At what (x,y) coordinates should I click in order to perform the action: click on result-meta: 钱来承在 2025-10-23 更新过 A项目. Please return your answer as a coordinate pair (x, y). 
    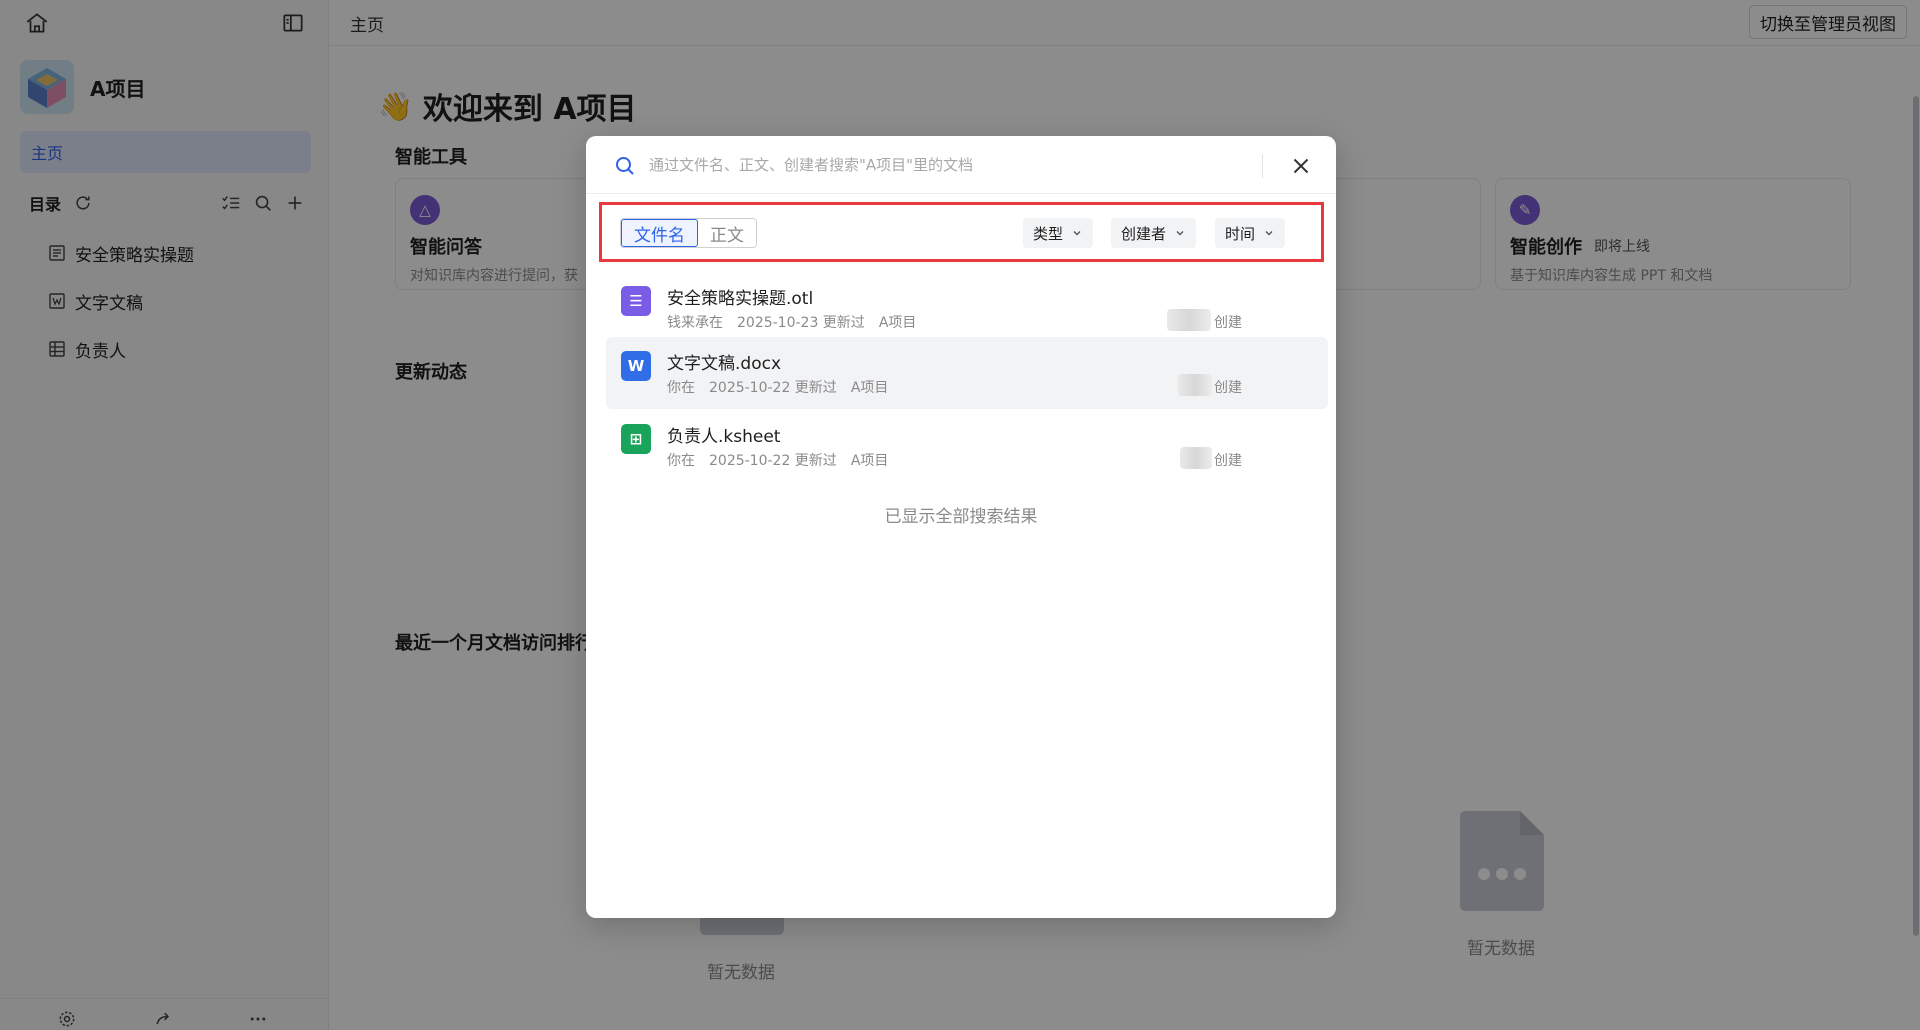
    Looking at the image, I should click on (792, 323).